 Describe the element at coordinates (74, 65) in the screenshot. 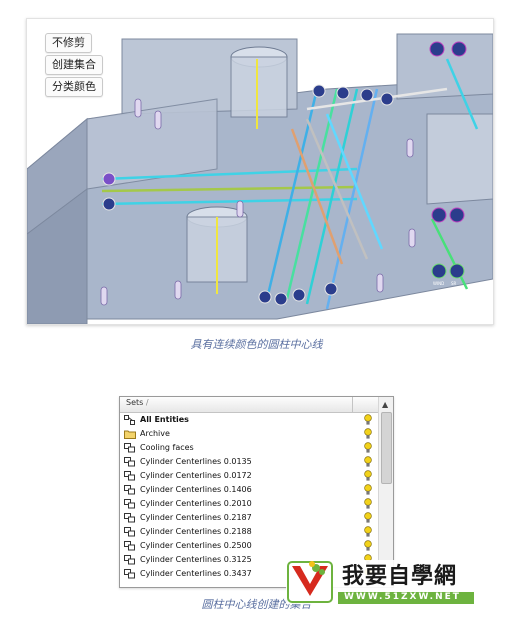

I see `create-set-button: 创建集合` at that location.